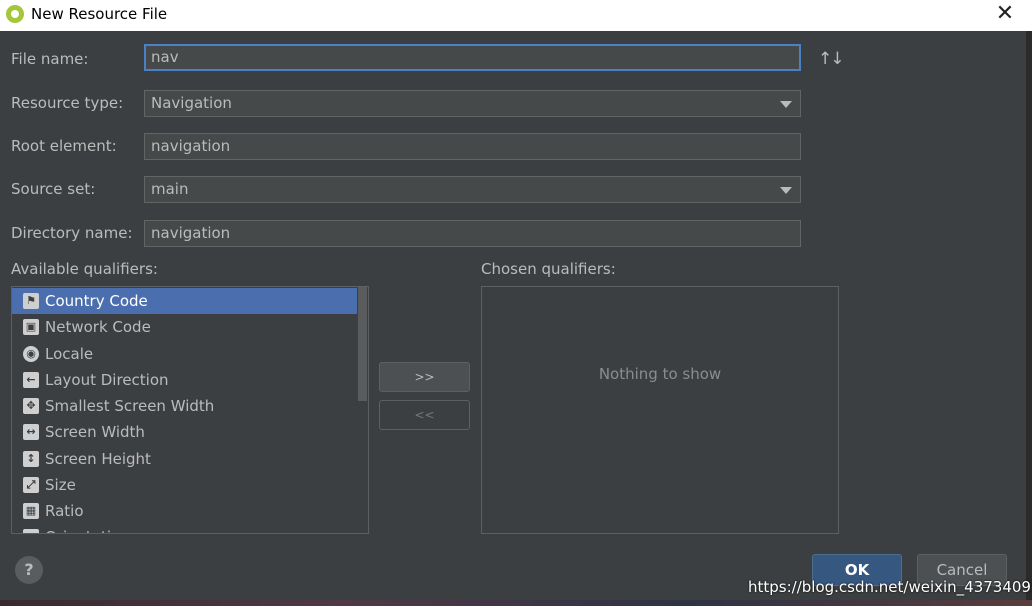 The width and height of the screenshot is (1032, 606). I want to click on sort-icon: ↑↓, so click(831, 59).